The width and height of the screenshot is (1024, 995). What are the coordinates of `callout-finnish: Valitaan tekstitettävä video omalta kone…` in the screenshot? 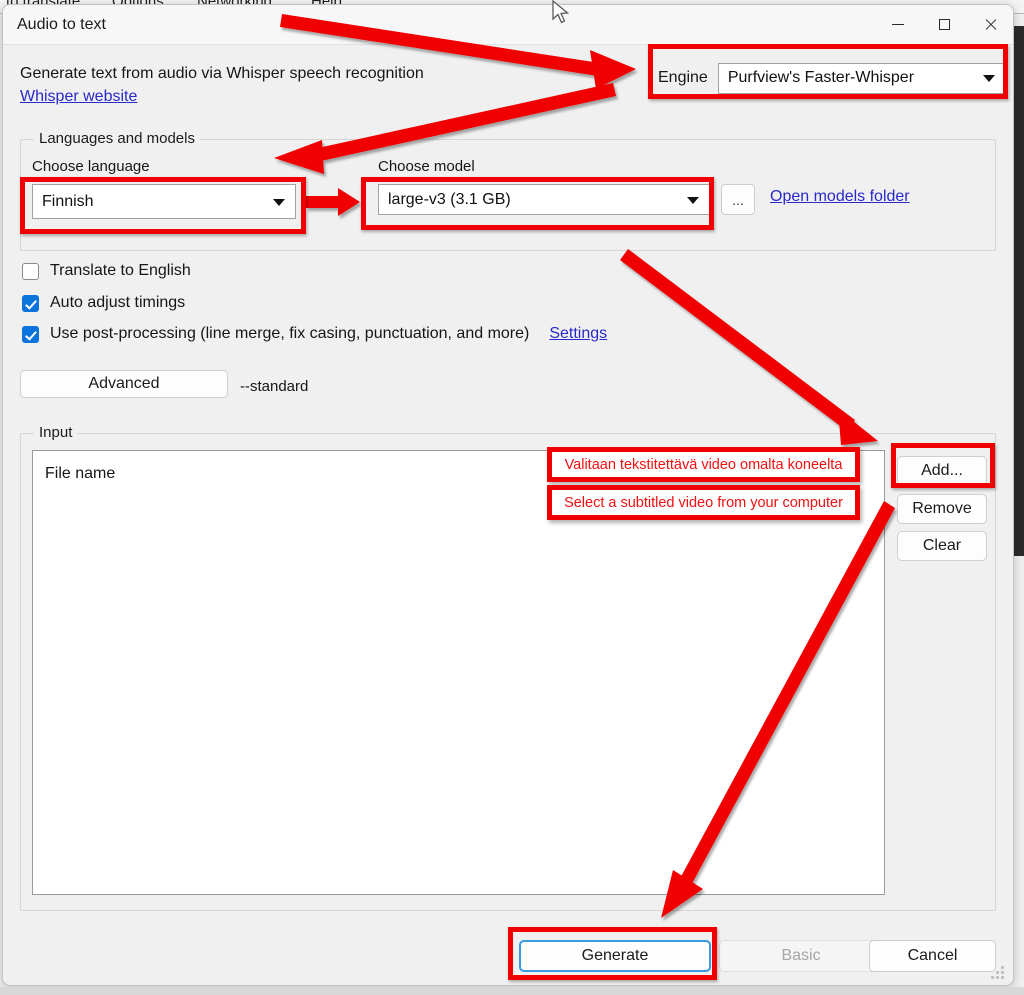 It's located at (703, 464).